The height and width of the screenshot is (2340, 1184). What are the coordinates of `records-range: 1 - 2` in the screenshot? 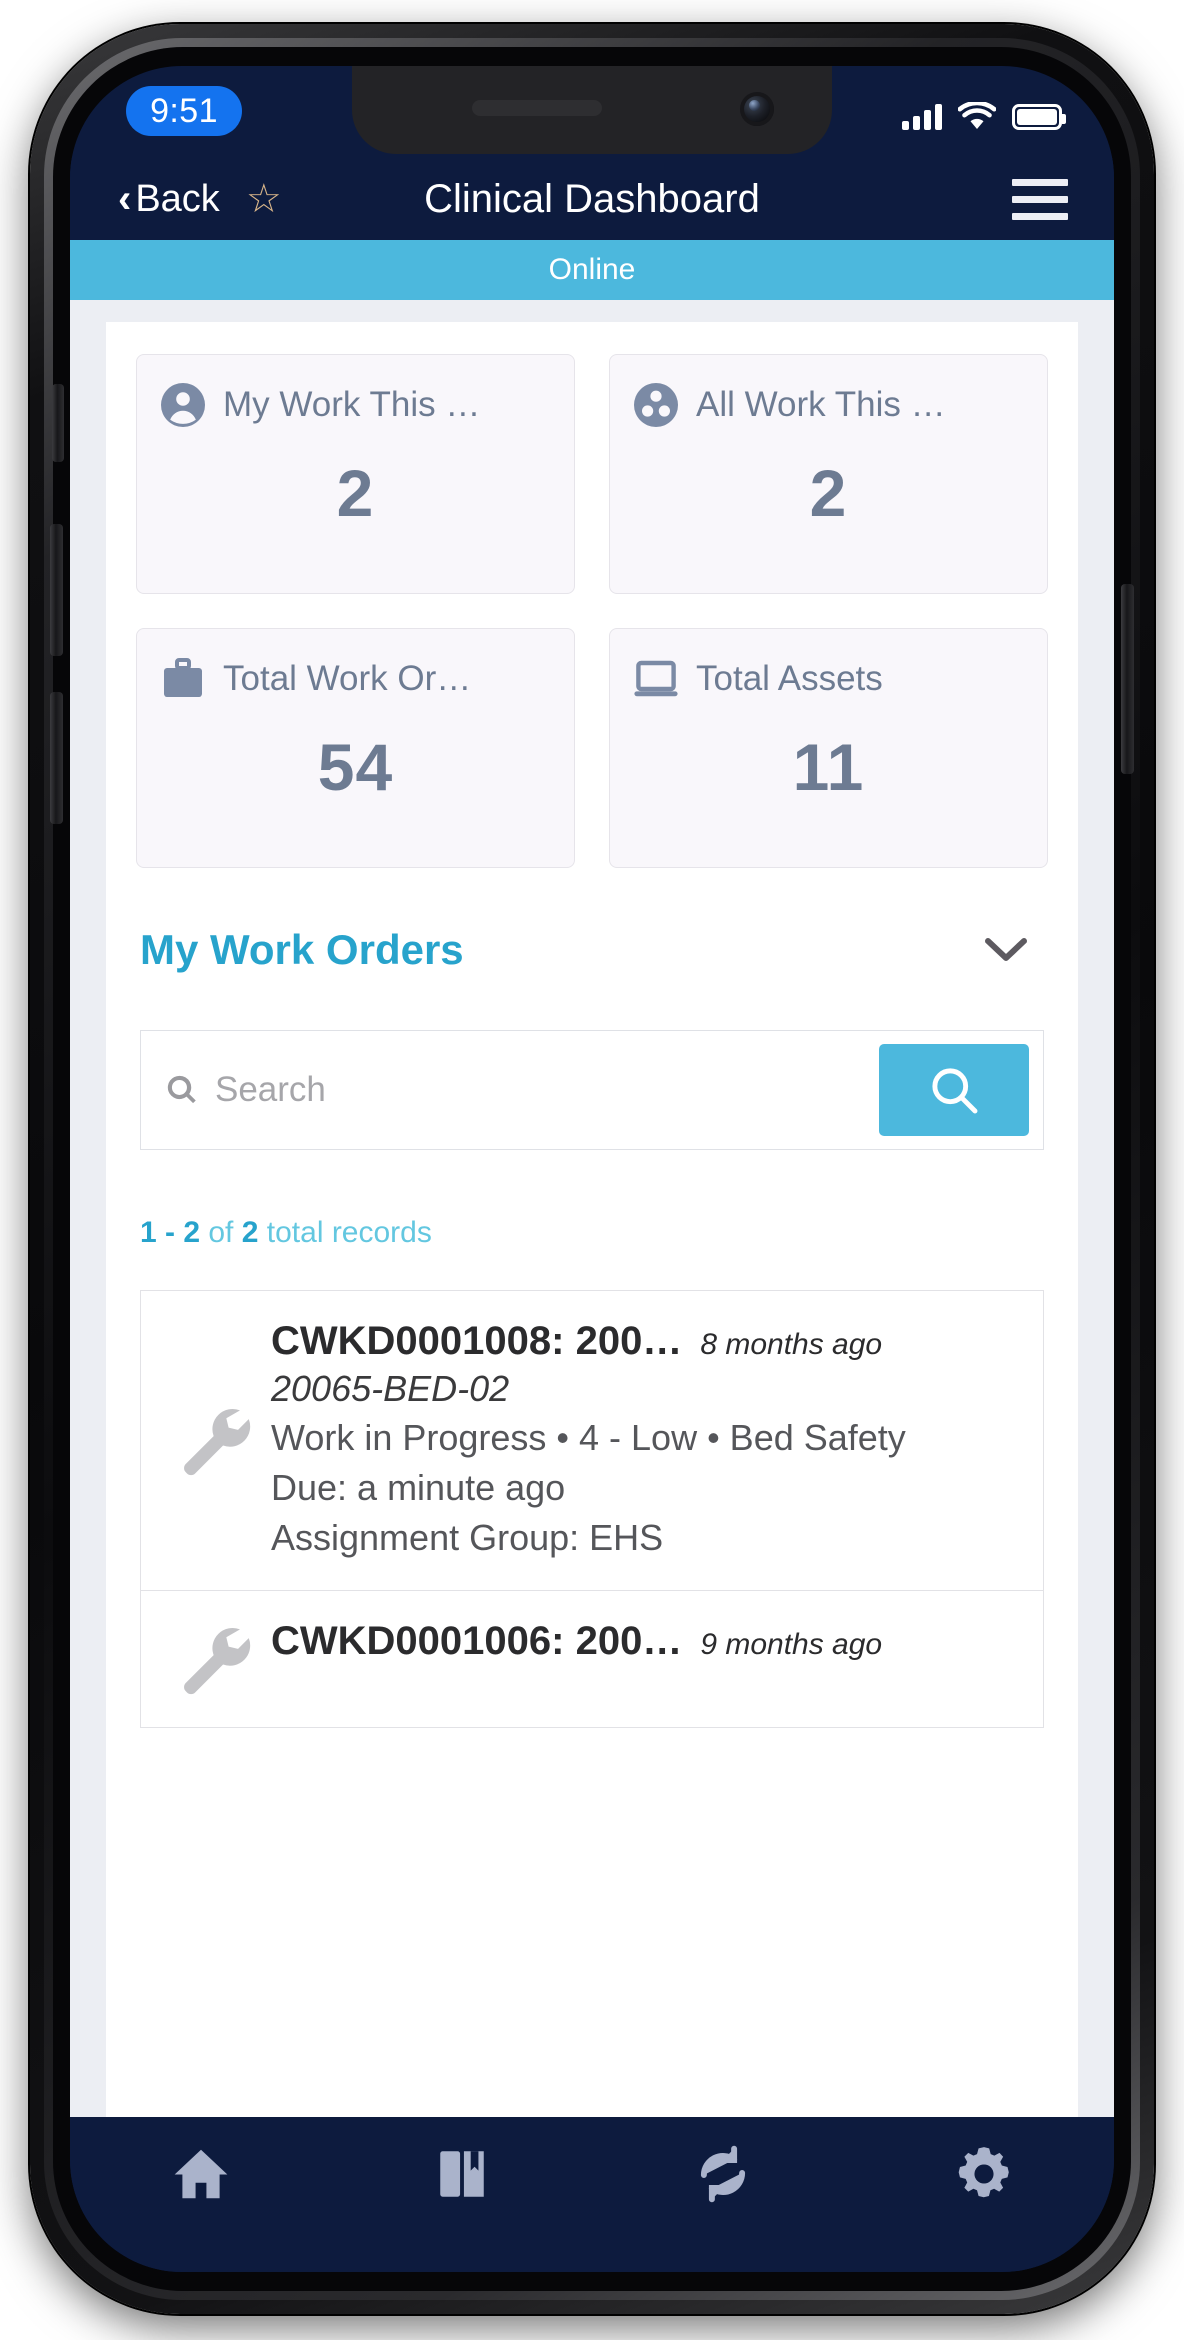 It's located at (170, 1232).